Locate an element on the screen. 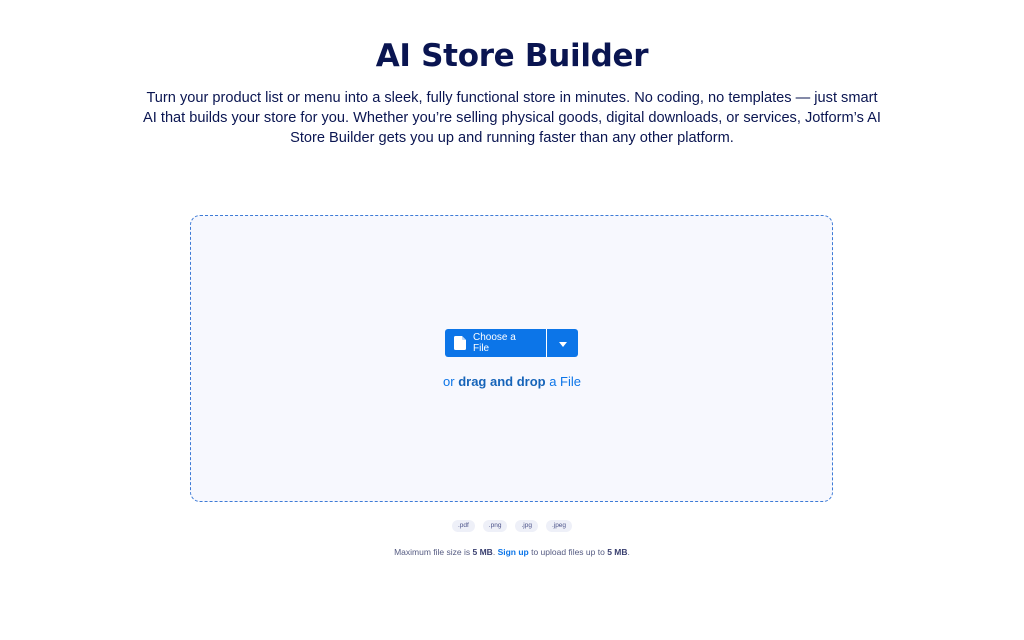 The height and width of the screenshot is (640, 1024). format-chip-pdf: .pdf is located at coordinates (463, 526).